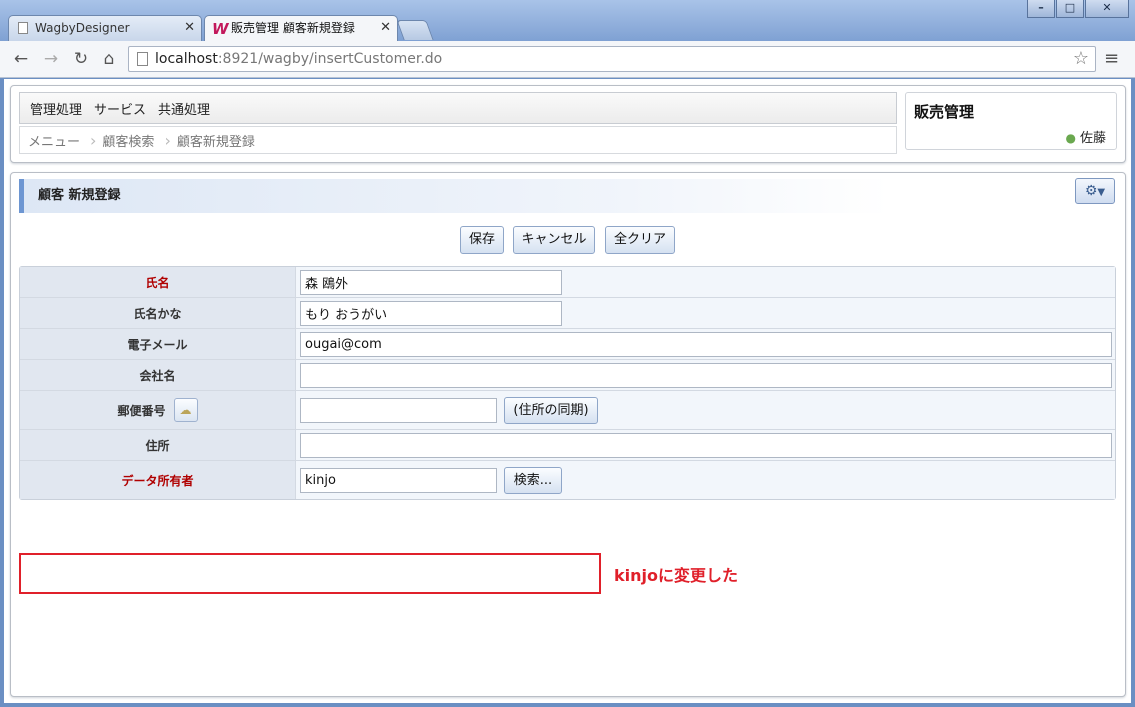 This screenshot has height=707, width=1135. Describe the element at coordinates (458, 108) in the screenshot. I see `main-menubar: 管理処理 サービス 共通処理` at that location.